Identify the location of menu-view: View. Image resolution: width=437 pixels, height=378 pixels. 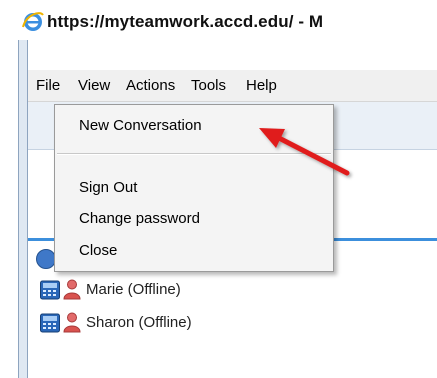
(94, 85).